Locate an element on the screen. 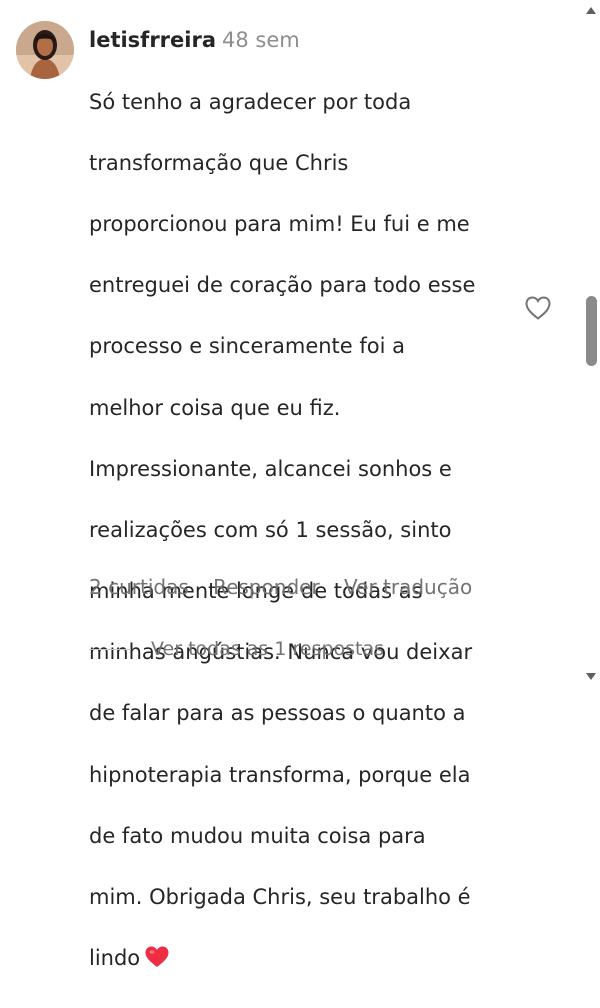  comment-line: Só tenho a agradecer por toda is located at coordinates (250, 101).